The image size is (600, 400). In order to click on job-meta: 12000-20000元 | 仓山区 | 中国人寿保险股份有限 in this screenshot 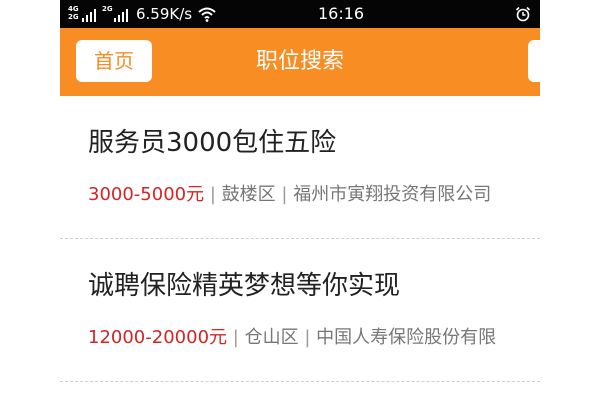, I will do `click(292, 338)`.